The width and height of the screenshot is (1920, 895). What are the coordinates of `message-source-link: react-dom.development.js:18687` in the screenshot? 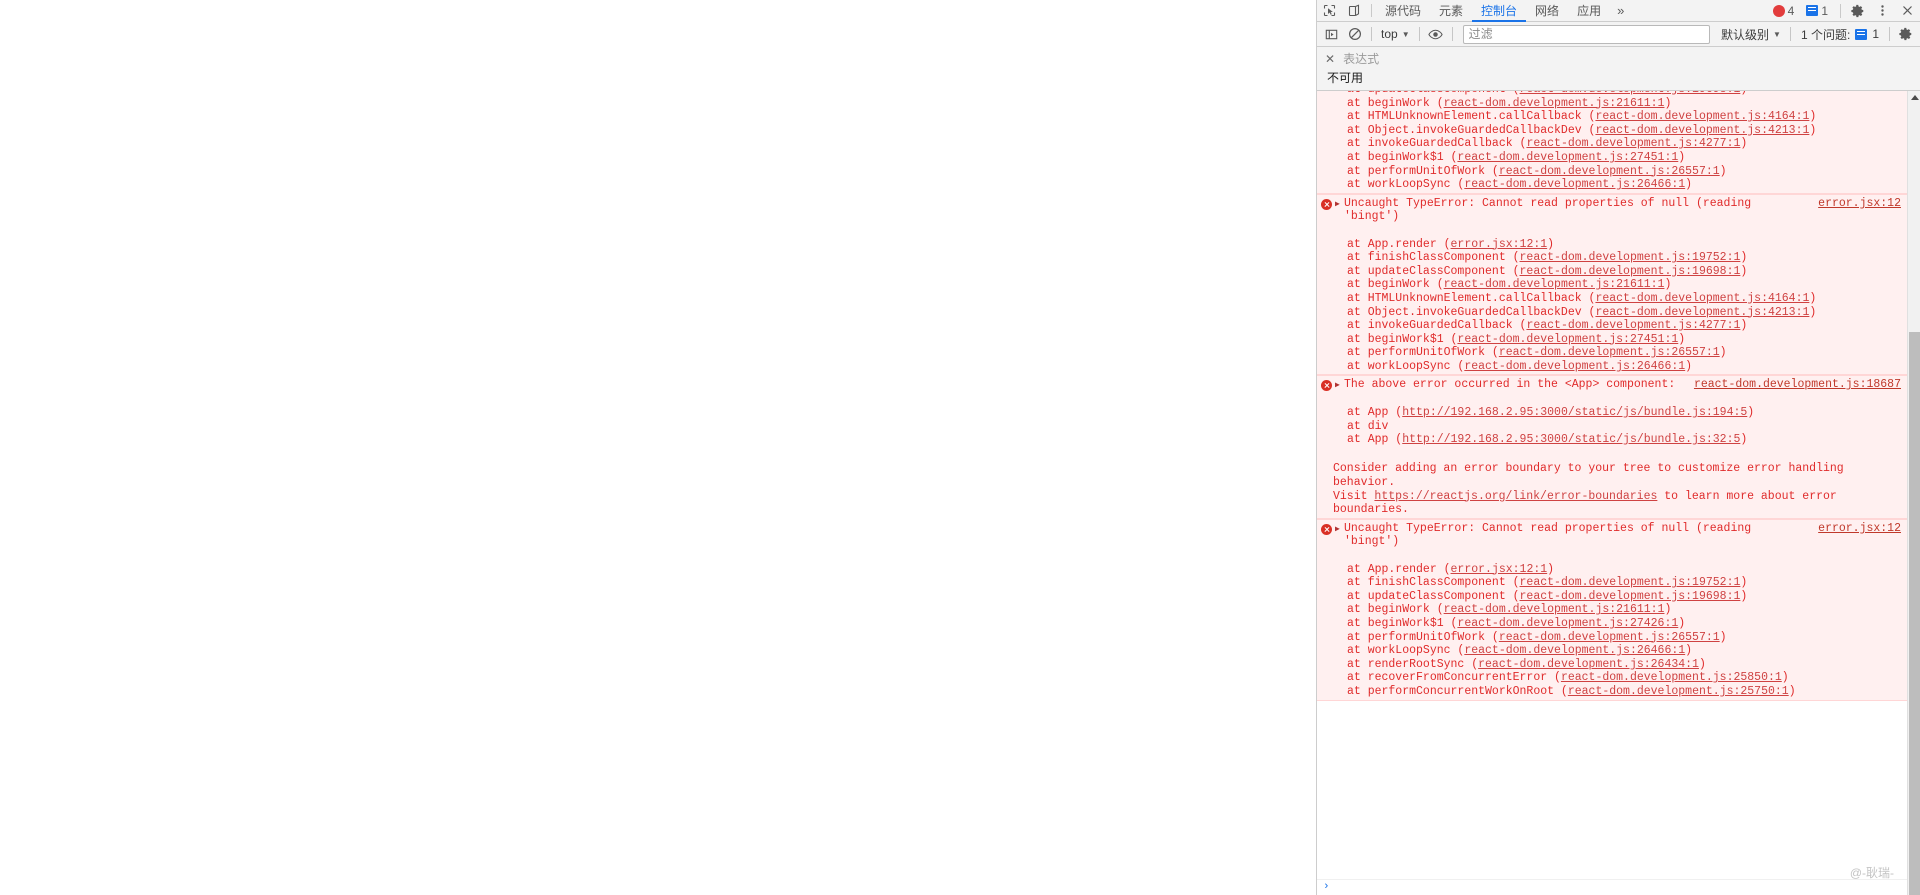 It's located at (1797, 385).